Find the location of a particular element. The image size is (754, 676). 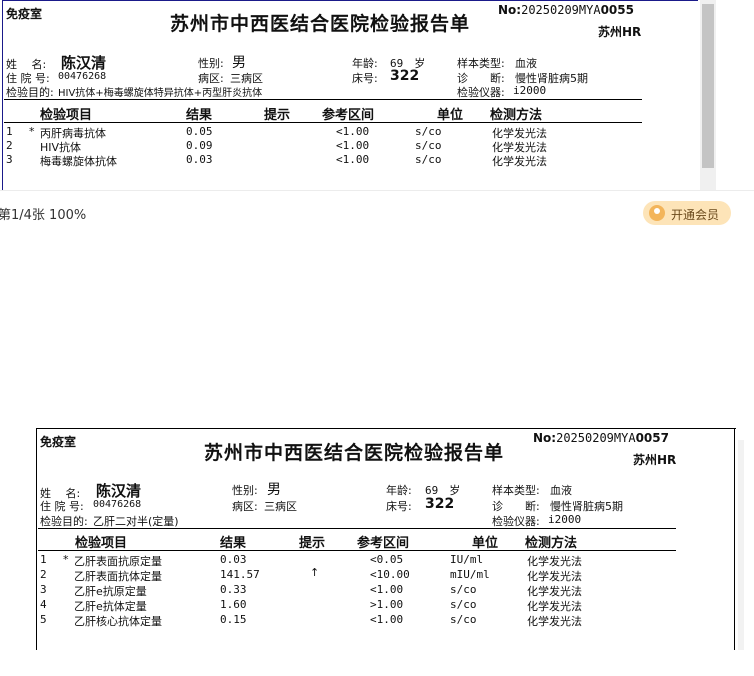

vip-label: 开通会员 is located at coordinates (695, 215).